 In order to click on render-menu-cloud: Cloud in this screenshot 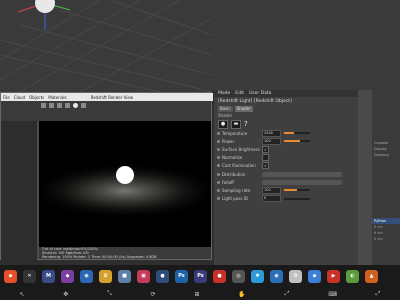, I will do `click(19, 97)`.